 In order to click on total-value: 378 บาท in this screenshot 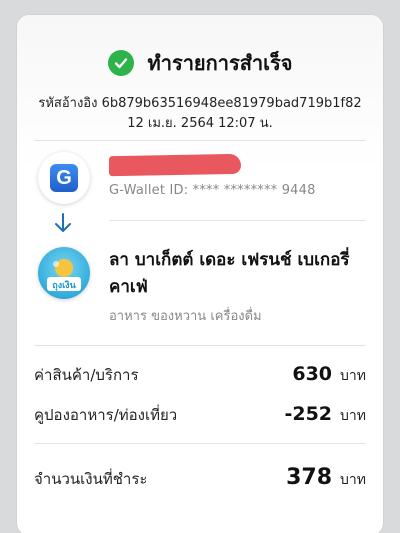, I will do `click(326, 478)`.